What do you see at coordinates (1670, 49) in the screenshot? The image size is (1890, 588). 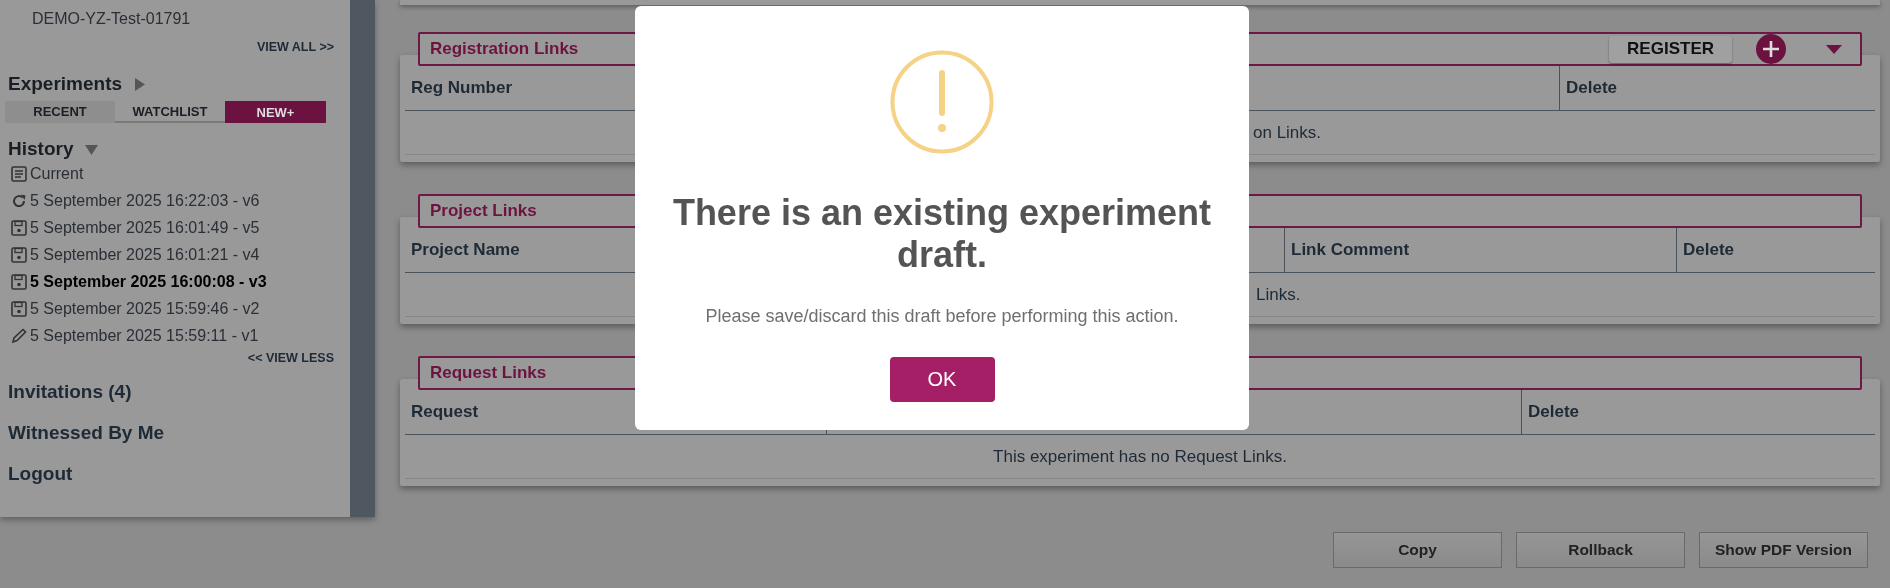 I see `register-button: REGISTER` at bounding box center [1670, 49].